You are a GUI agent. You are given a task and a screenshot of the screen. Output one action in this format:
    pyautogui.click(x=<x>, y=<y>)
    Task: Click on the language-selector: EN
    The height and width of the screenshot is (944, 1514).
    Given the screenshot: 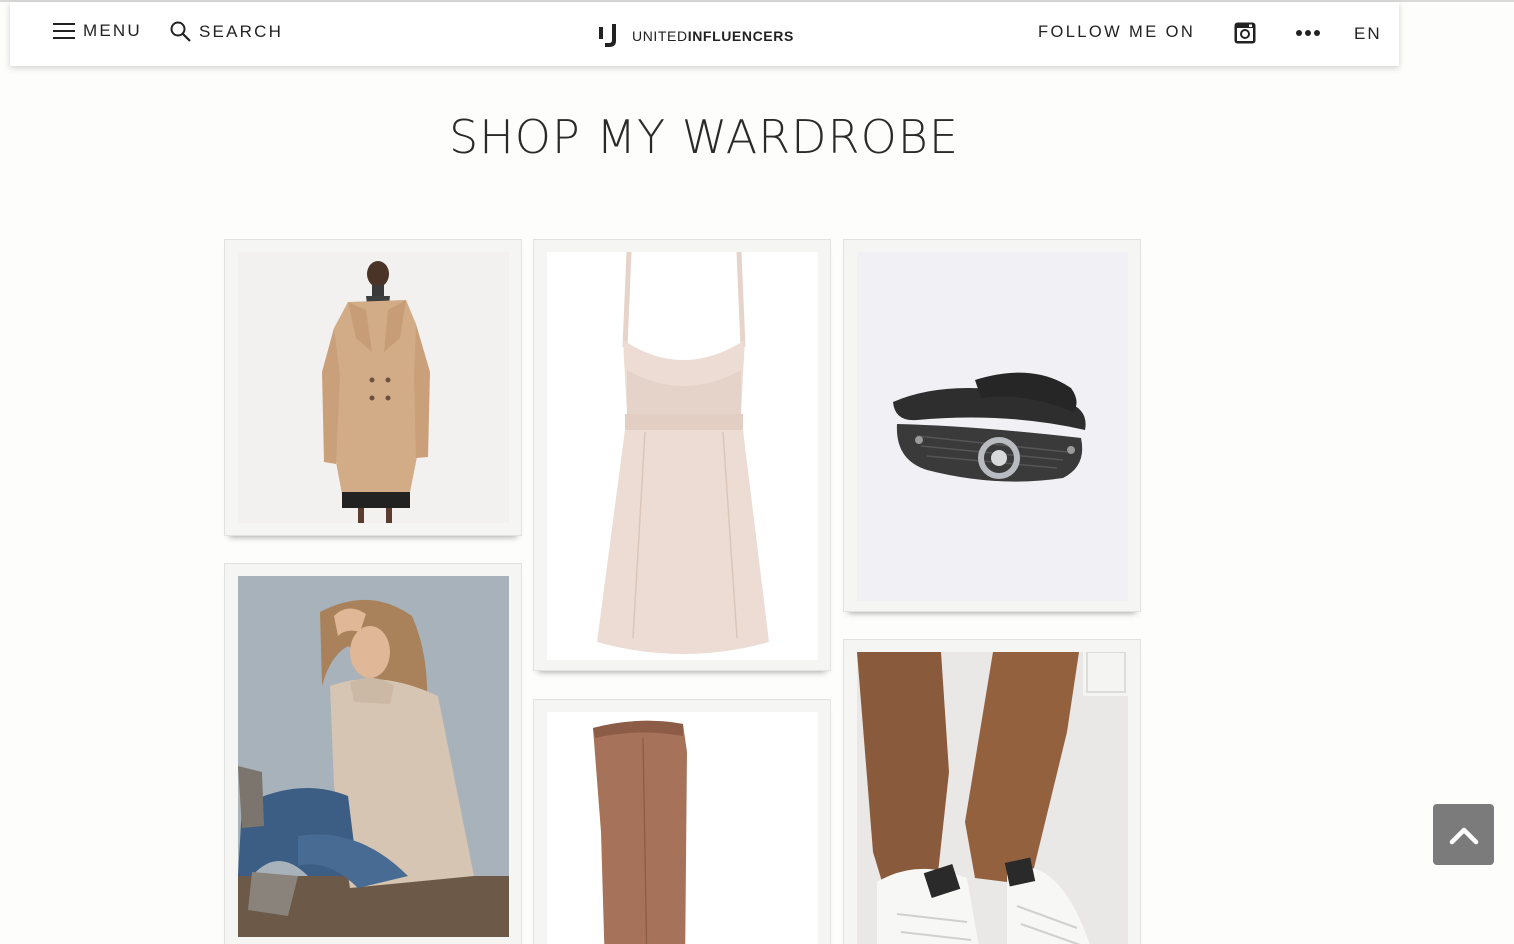 What is the action you would take?
    pyautogui.click(x=1368, y=34)
    